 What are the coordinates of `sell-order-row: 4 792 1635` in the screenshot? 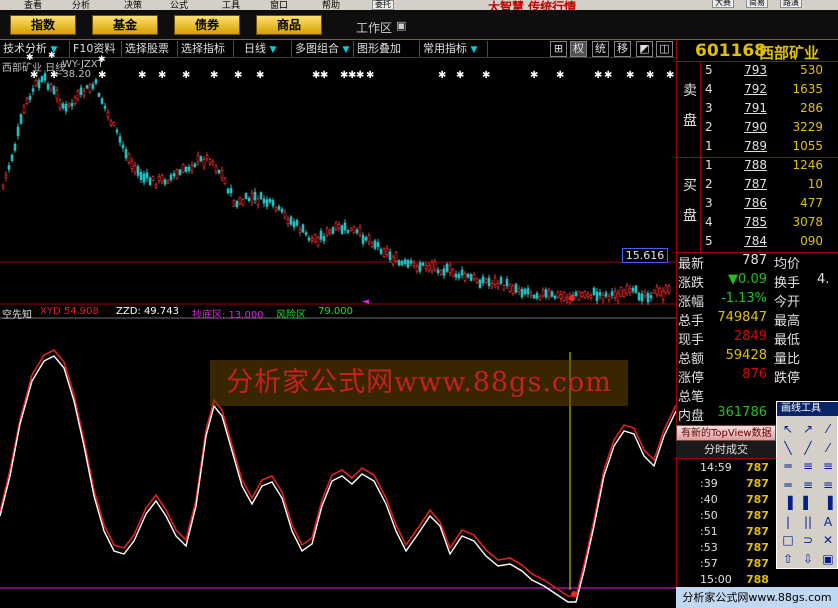 It's located at (757, 91).